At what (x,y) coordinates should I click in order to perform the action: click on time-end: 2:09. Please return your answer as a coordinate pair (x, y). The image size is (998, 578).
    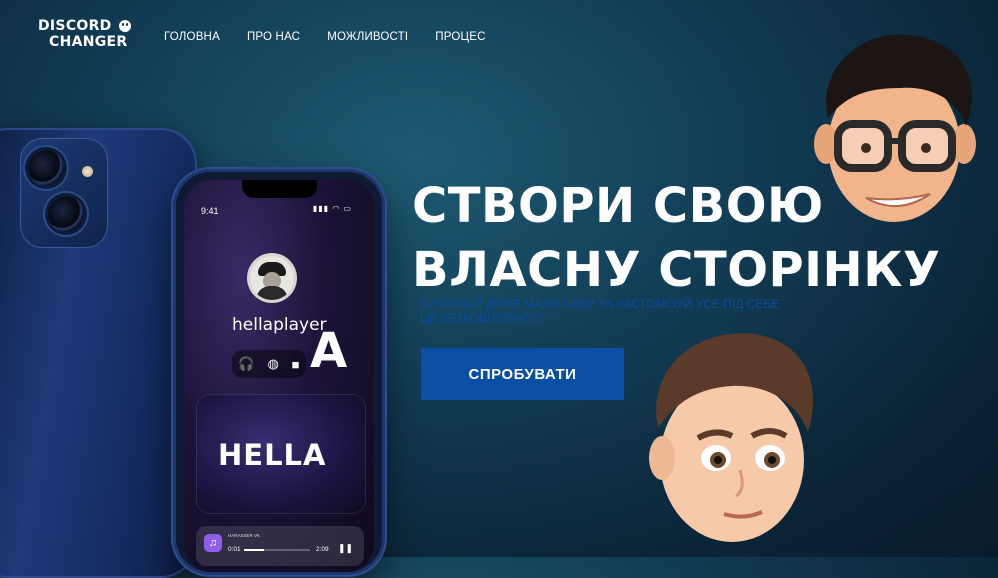
    Looking at the image, I should click on (322, 549).